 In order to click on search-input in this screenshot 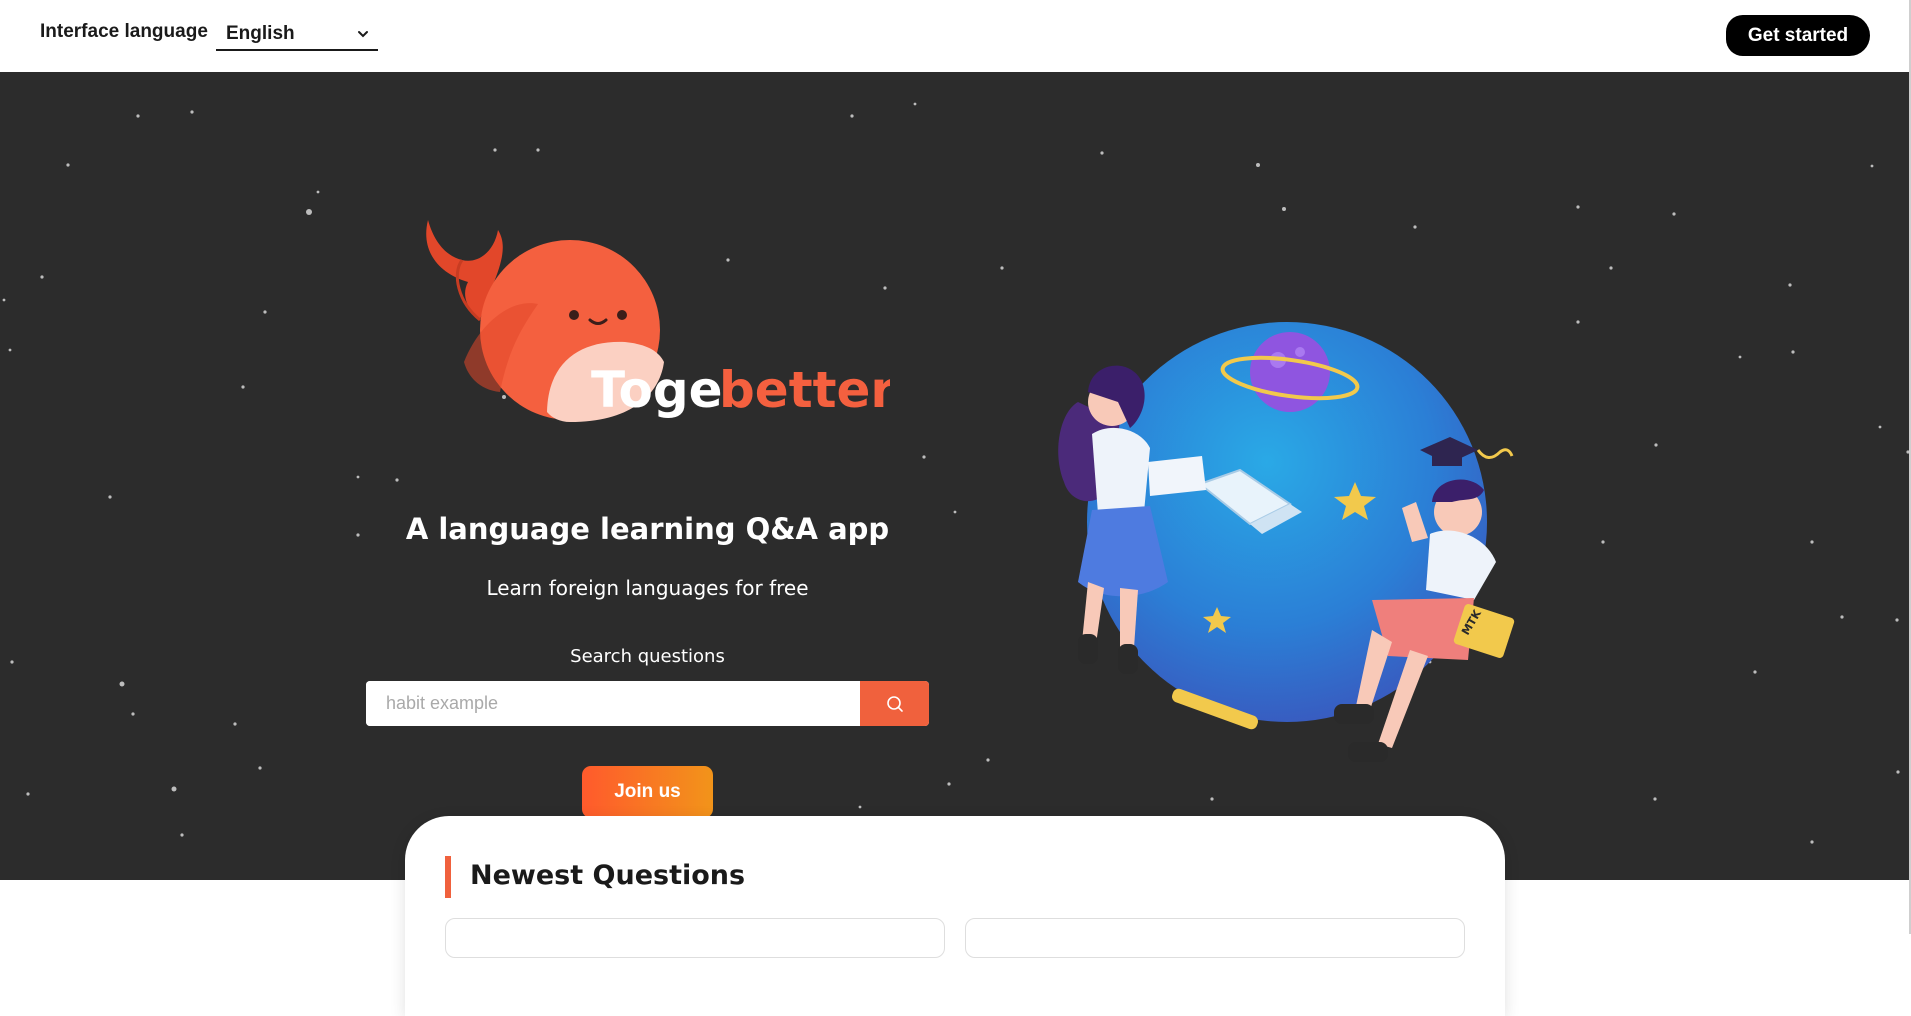, I will do `click(613, 703)`.